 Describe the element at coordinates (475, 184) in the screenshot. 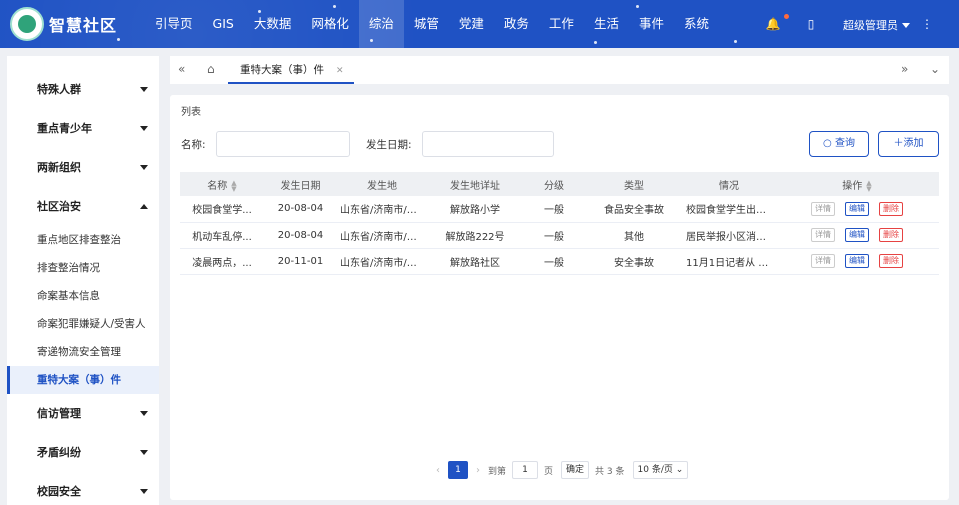

I see `column-header-3: 发生地详址` at that location.